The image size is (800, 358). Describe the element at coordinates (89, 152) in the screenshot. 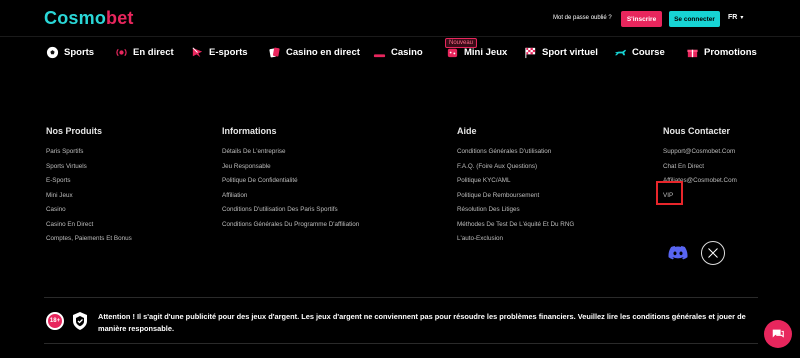

I see `footer-link: Paris Sportifs` at that location.